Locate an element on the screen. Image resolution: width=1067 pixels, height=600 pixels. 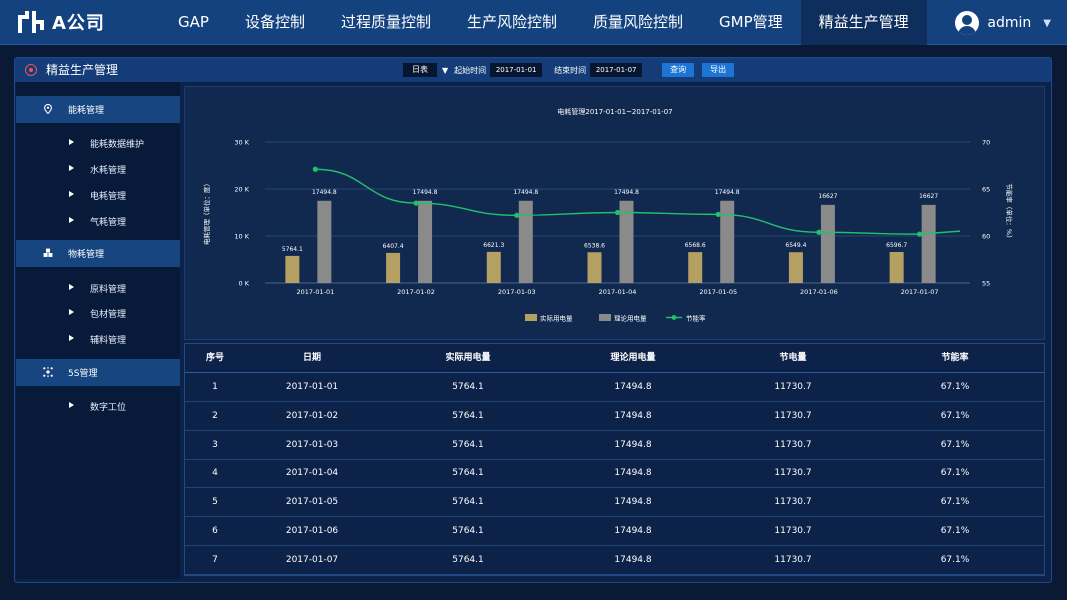
cubes-icon is located at coordinates (48, 252).